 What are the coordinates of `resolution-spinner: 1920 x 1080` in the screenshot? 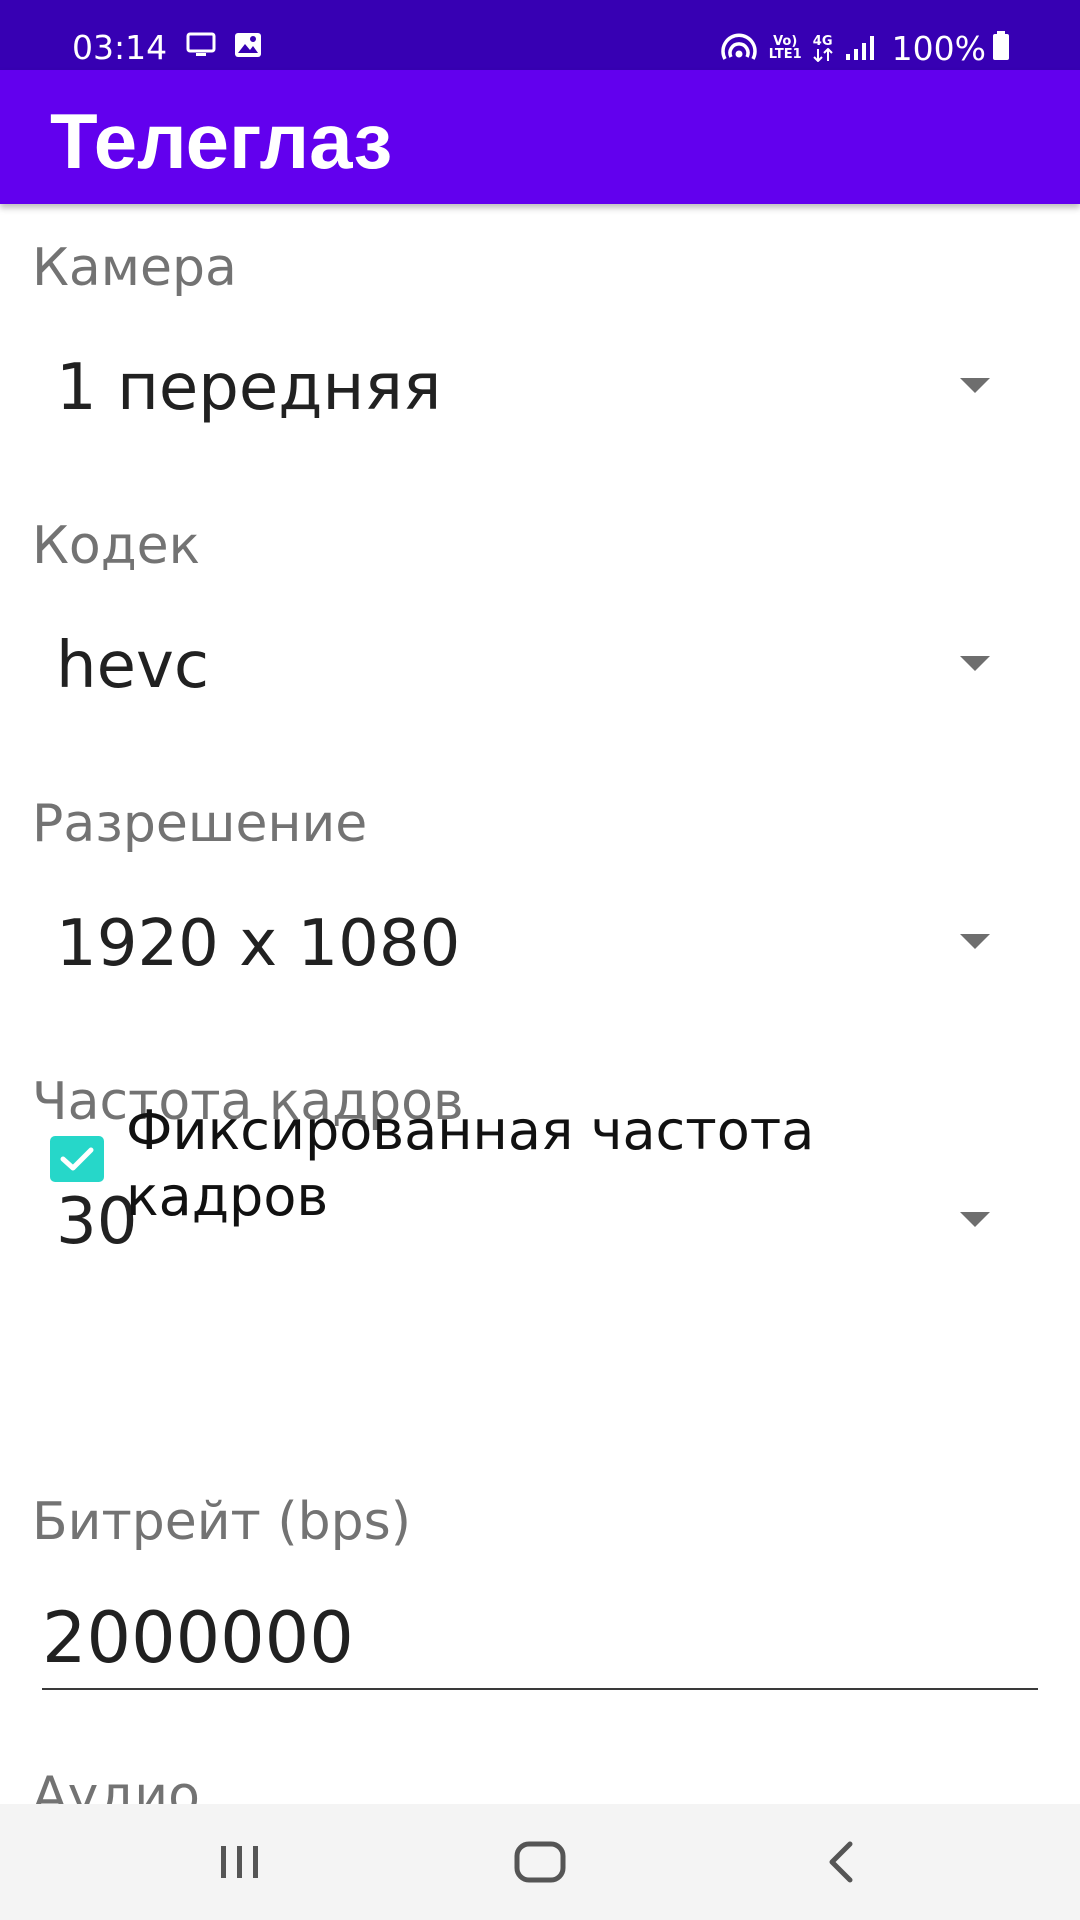 It's located at (527, 939).